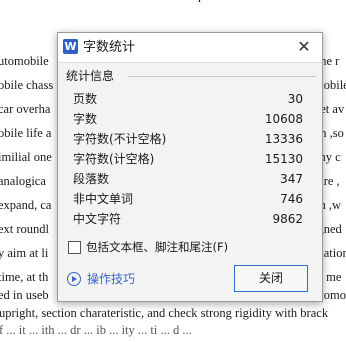 This screenshot has height=342, width=346. What do you see at coordinates (283, 139) in the screenshot?
I see `stat-value: 13336` at bounding box center [283, 139].